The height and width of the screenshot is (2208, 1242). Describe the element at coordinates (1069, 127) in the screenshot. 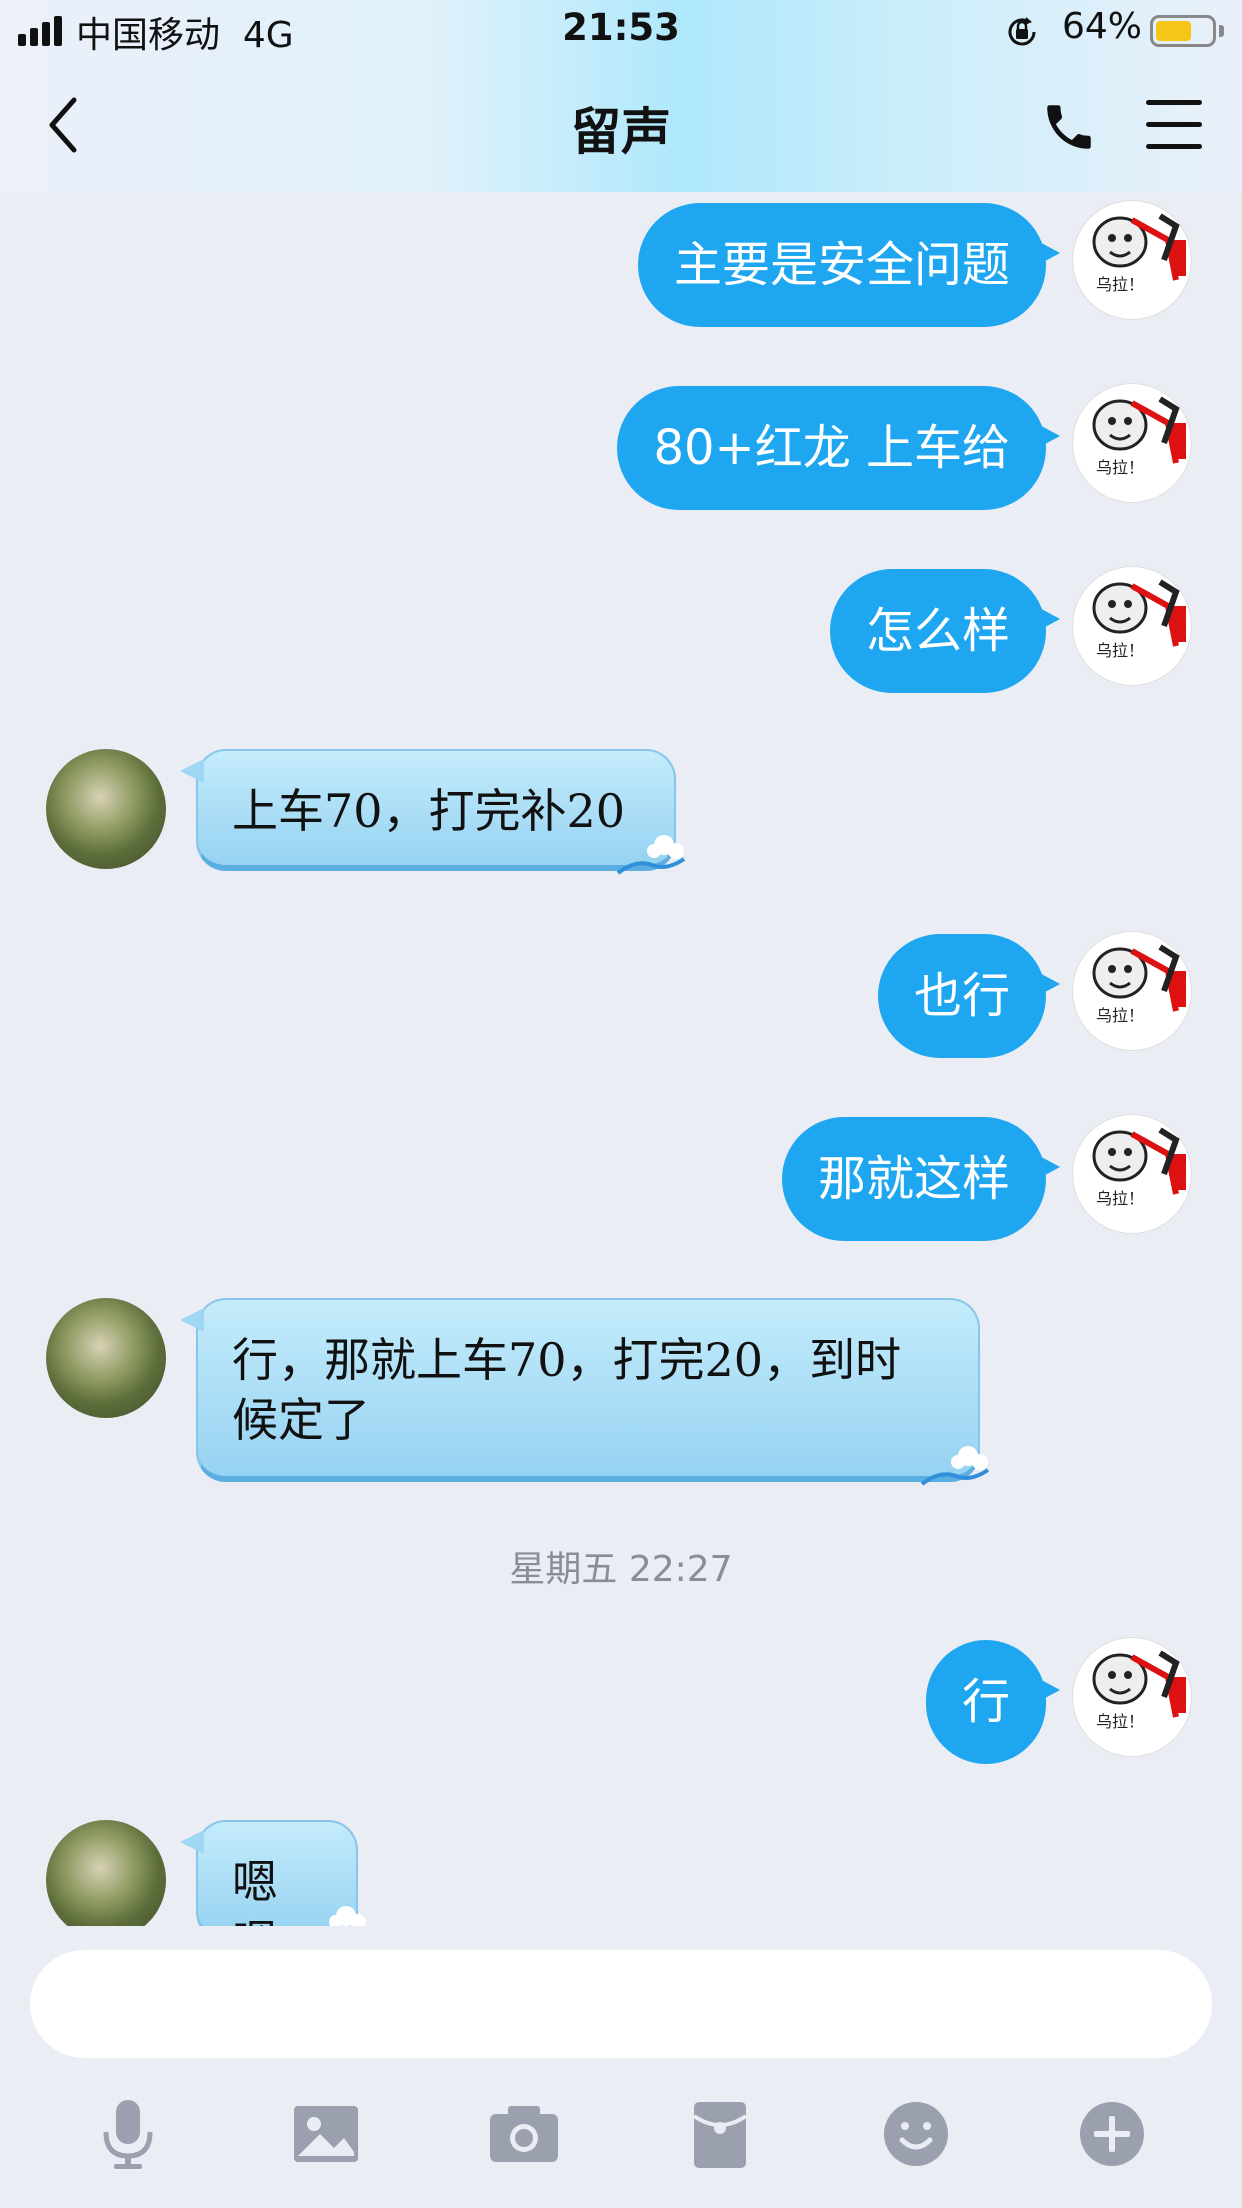

I see `phone-icon` at that location.